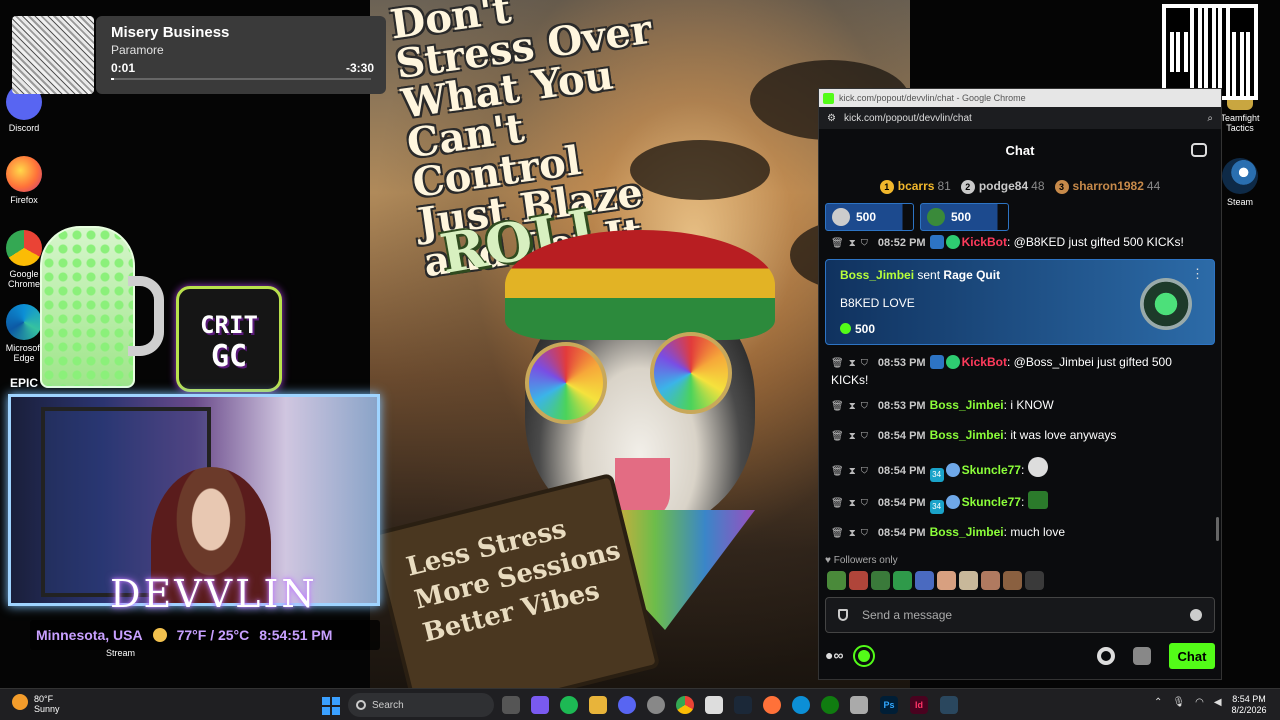 The height and width of the screenshot is (720, 1280). What do you see at coordinates (889, 705) in the screenshot?
I see `photoshop-icon: Ps` at bounding box center [889, 705].